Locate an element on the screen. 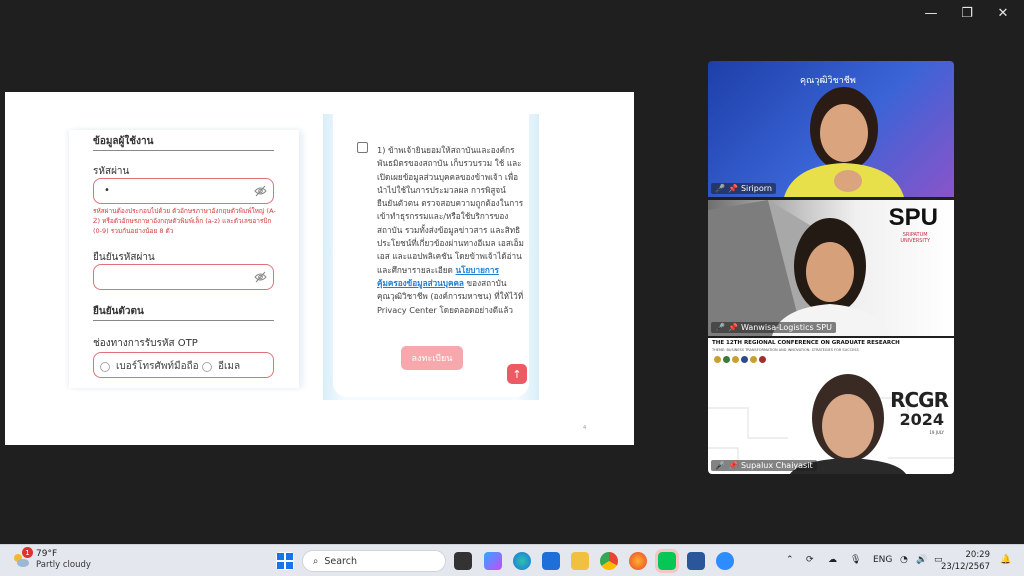  participant-tile: คุณวุฒิวิชาชีพ 🎤 📌 Siriporn is located at coordinates (831, 129).